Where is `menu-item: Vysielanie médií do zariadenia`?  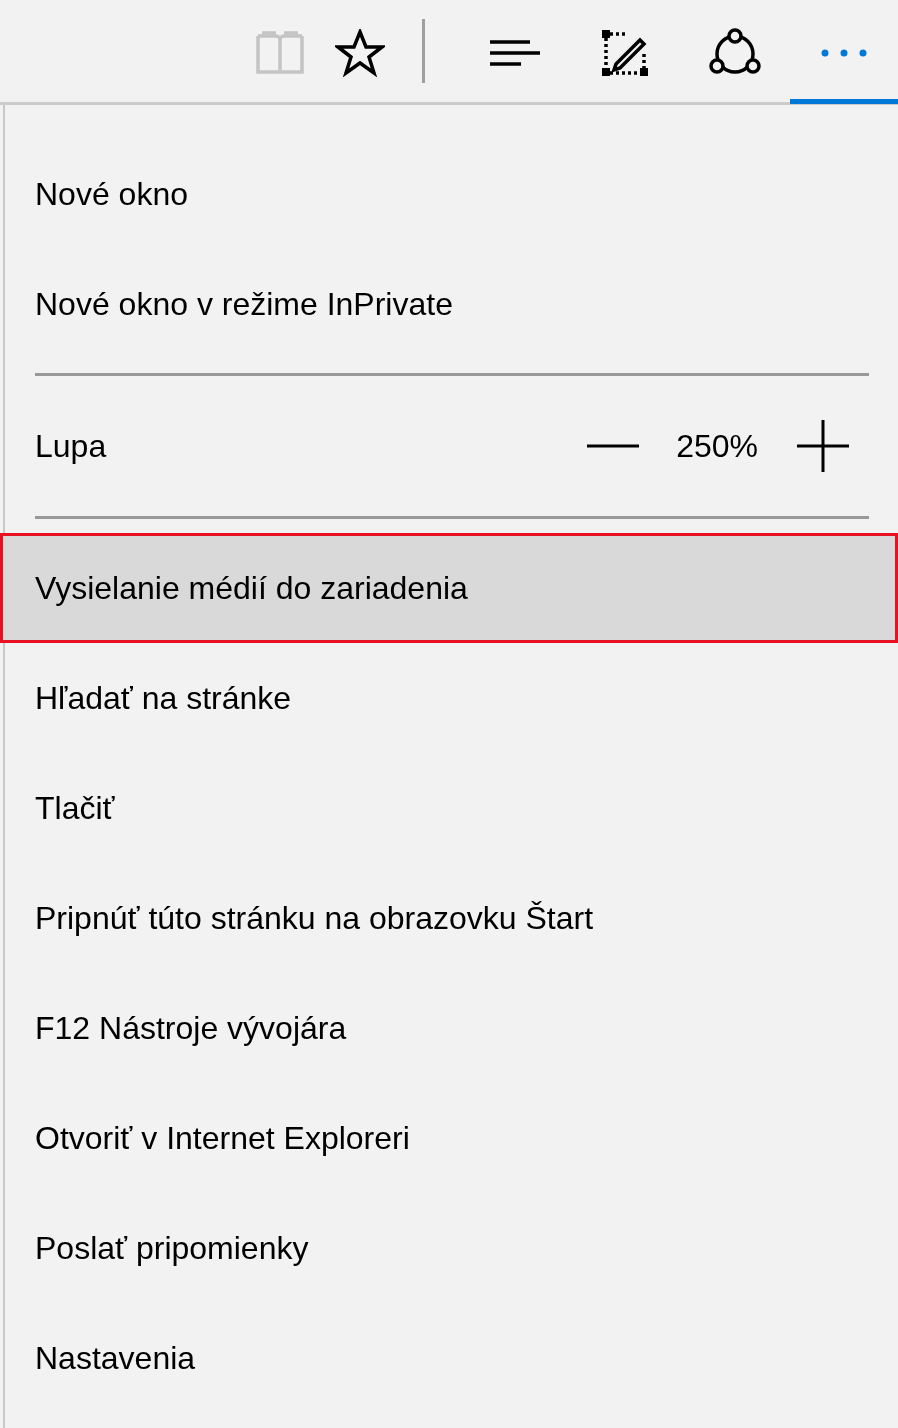
menu-item: Vysielanie médií do zariadenia is located at coordinates (449, 588).